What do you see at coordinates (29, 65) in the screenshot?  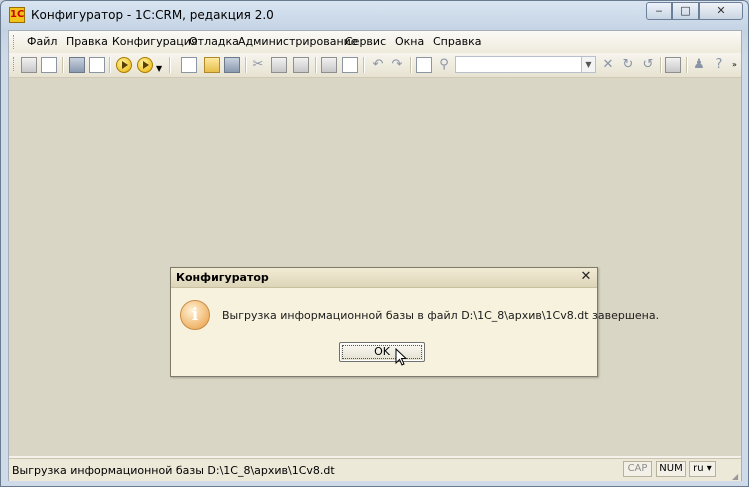 I see `config-tree-icon` at bounding box center [29, 65].